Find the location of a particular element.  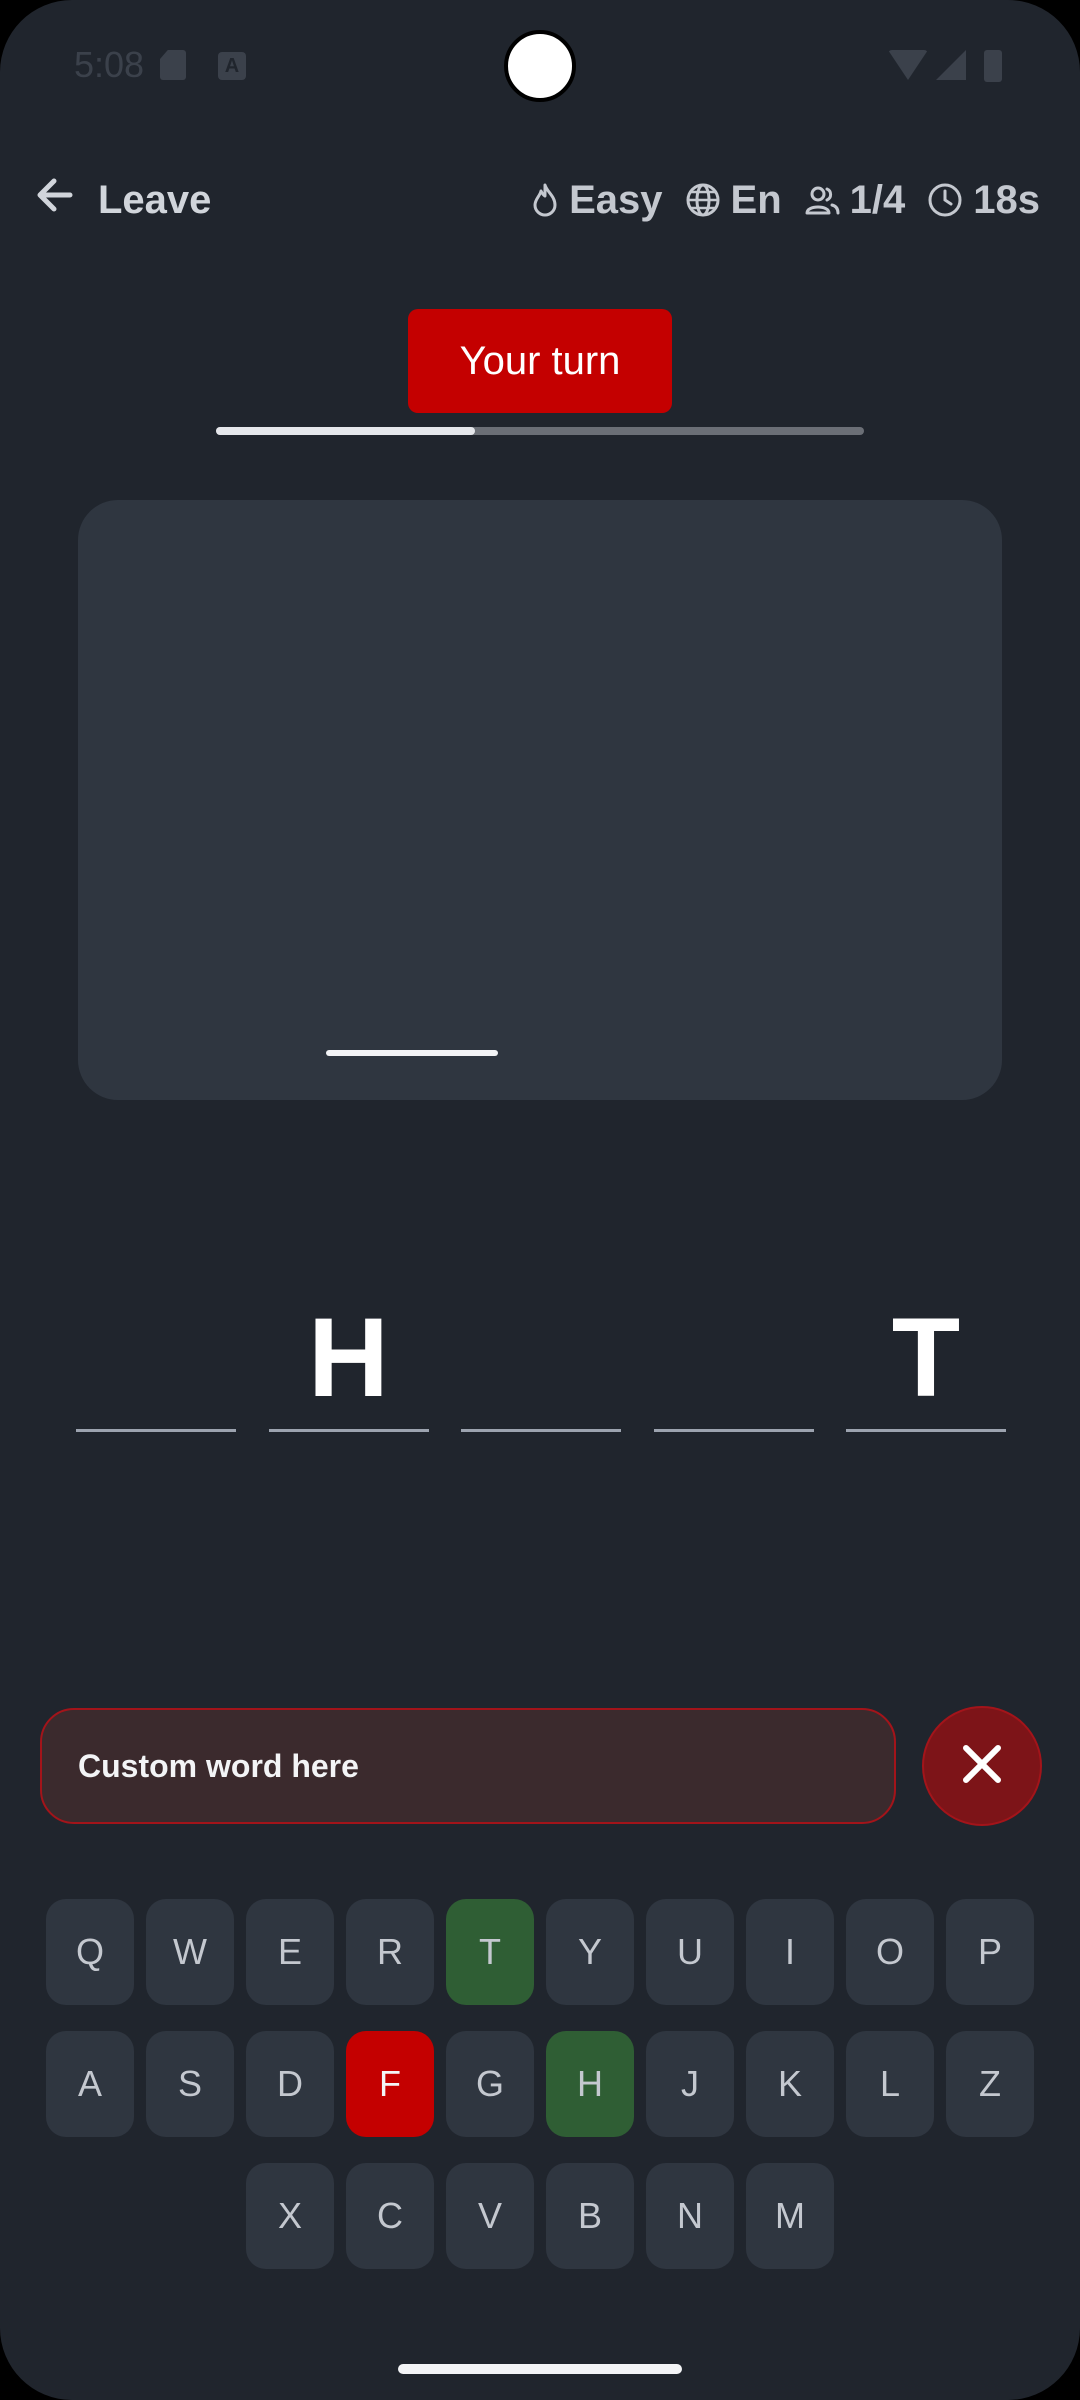

letter-slot: T is located at coordinates (926, 1361).